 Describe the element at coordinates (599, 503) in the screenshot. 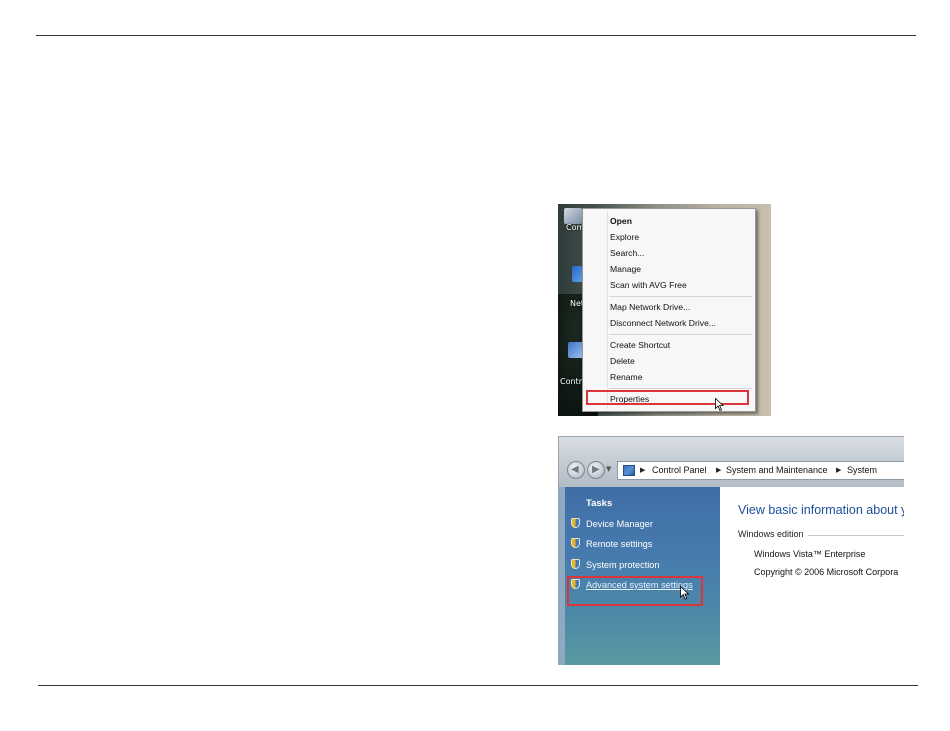

I see `tasks-heading: Tasks` at that location.